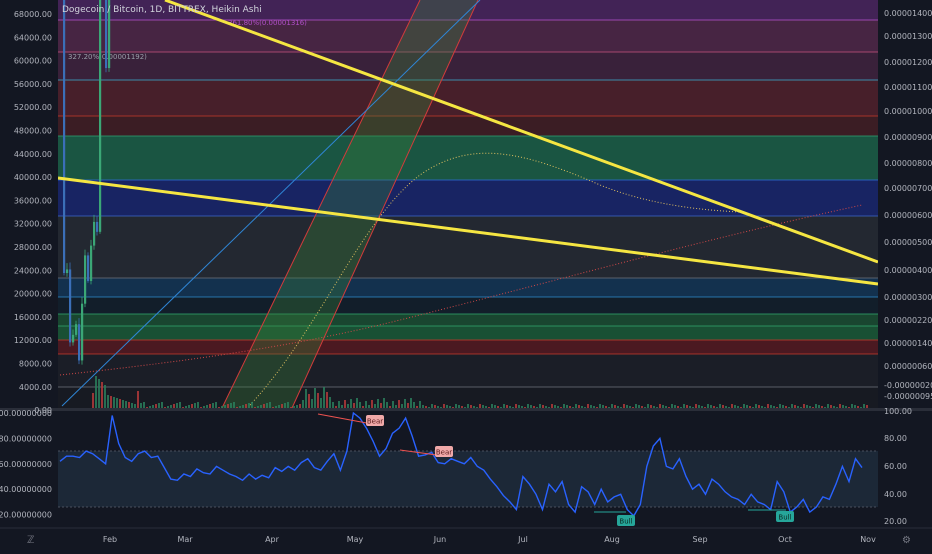 Image resolution: width=932 pixels, height=554 pixels. Describe the element at coordinates (30, 540) in the screenshot. I see `tradingview-logo-icon: ℤ` at that location.